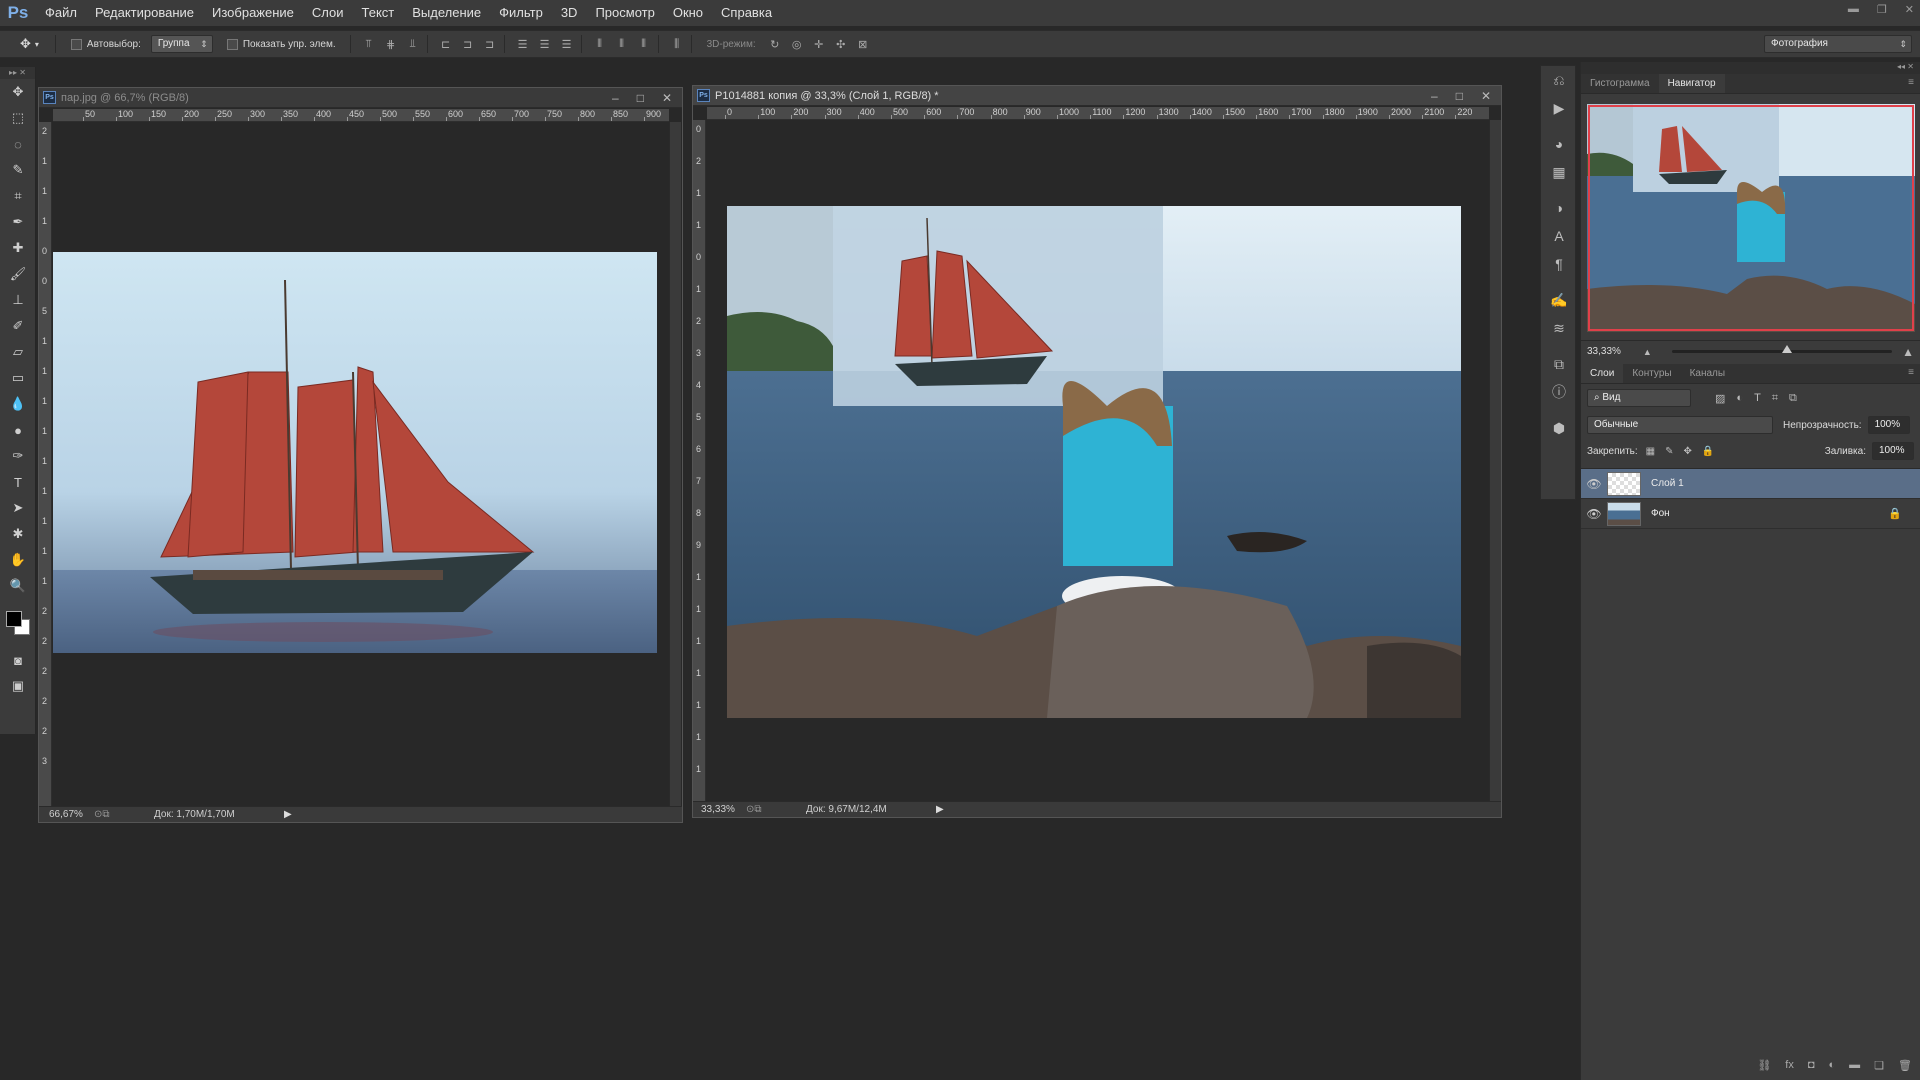 Image resolution: width=1920 pixels, height=1080 pixels. I want to click on foreground-color-swatch, so click(14, 619).